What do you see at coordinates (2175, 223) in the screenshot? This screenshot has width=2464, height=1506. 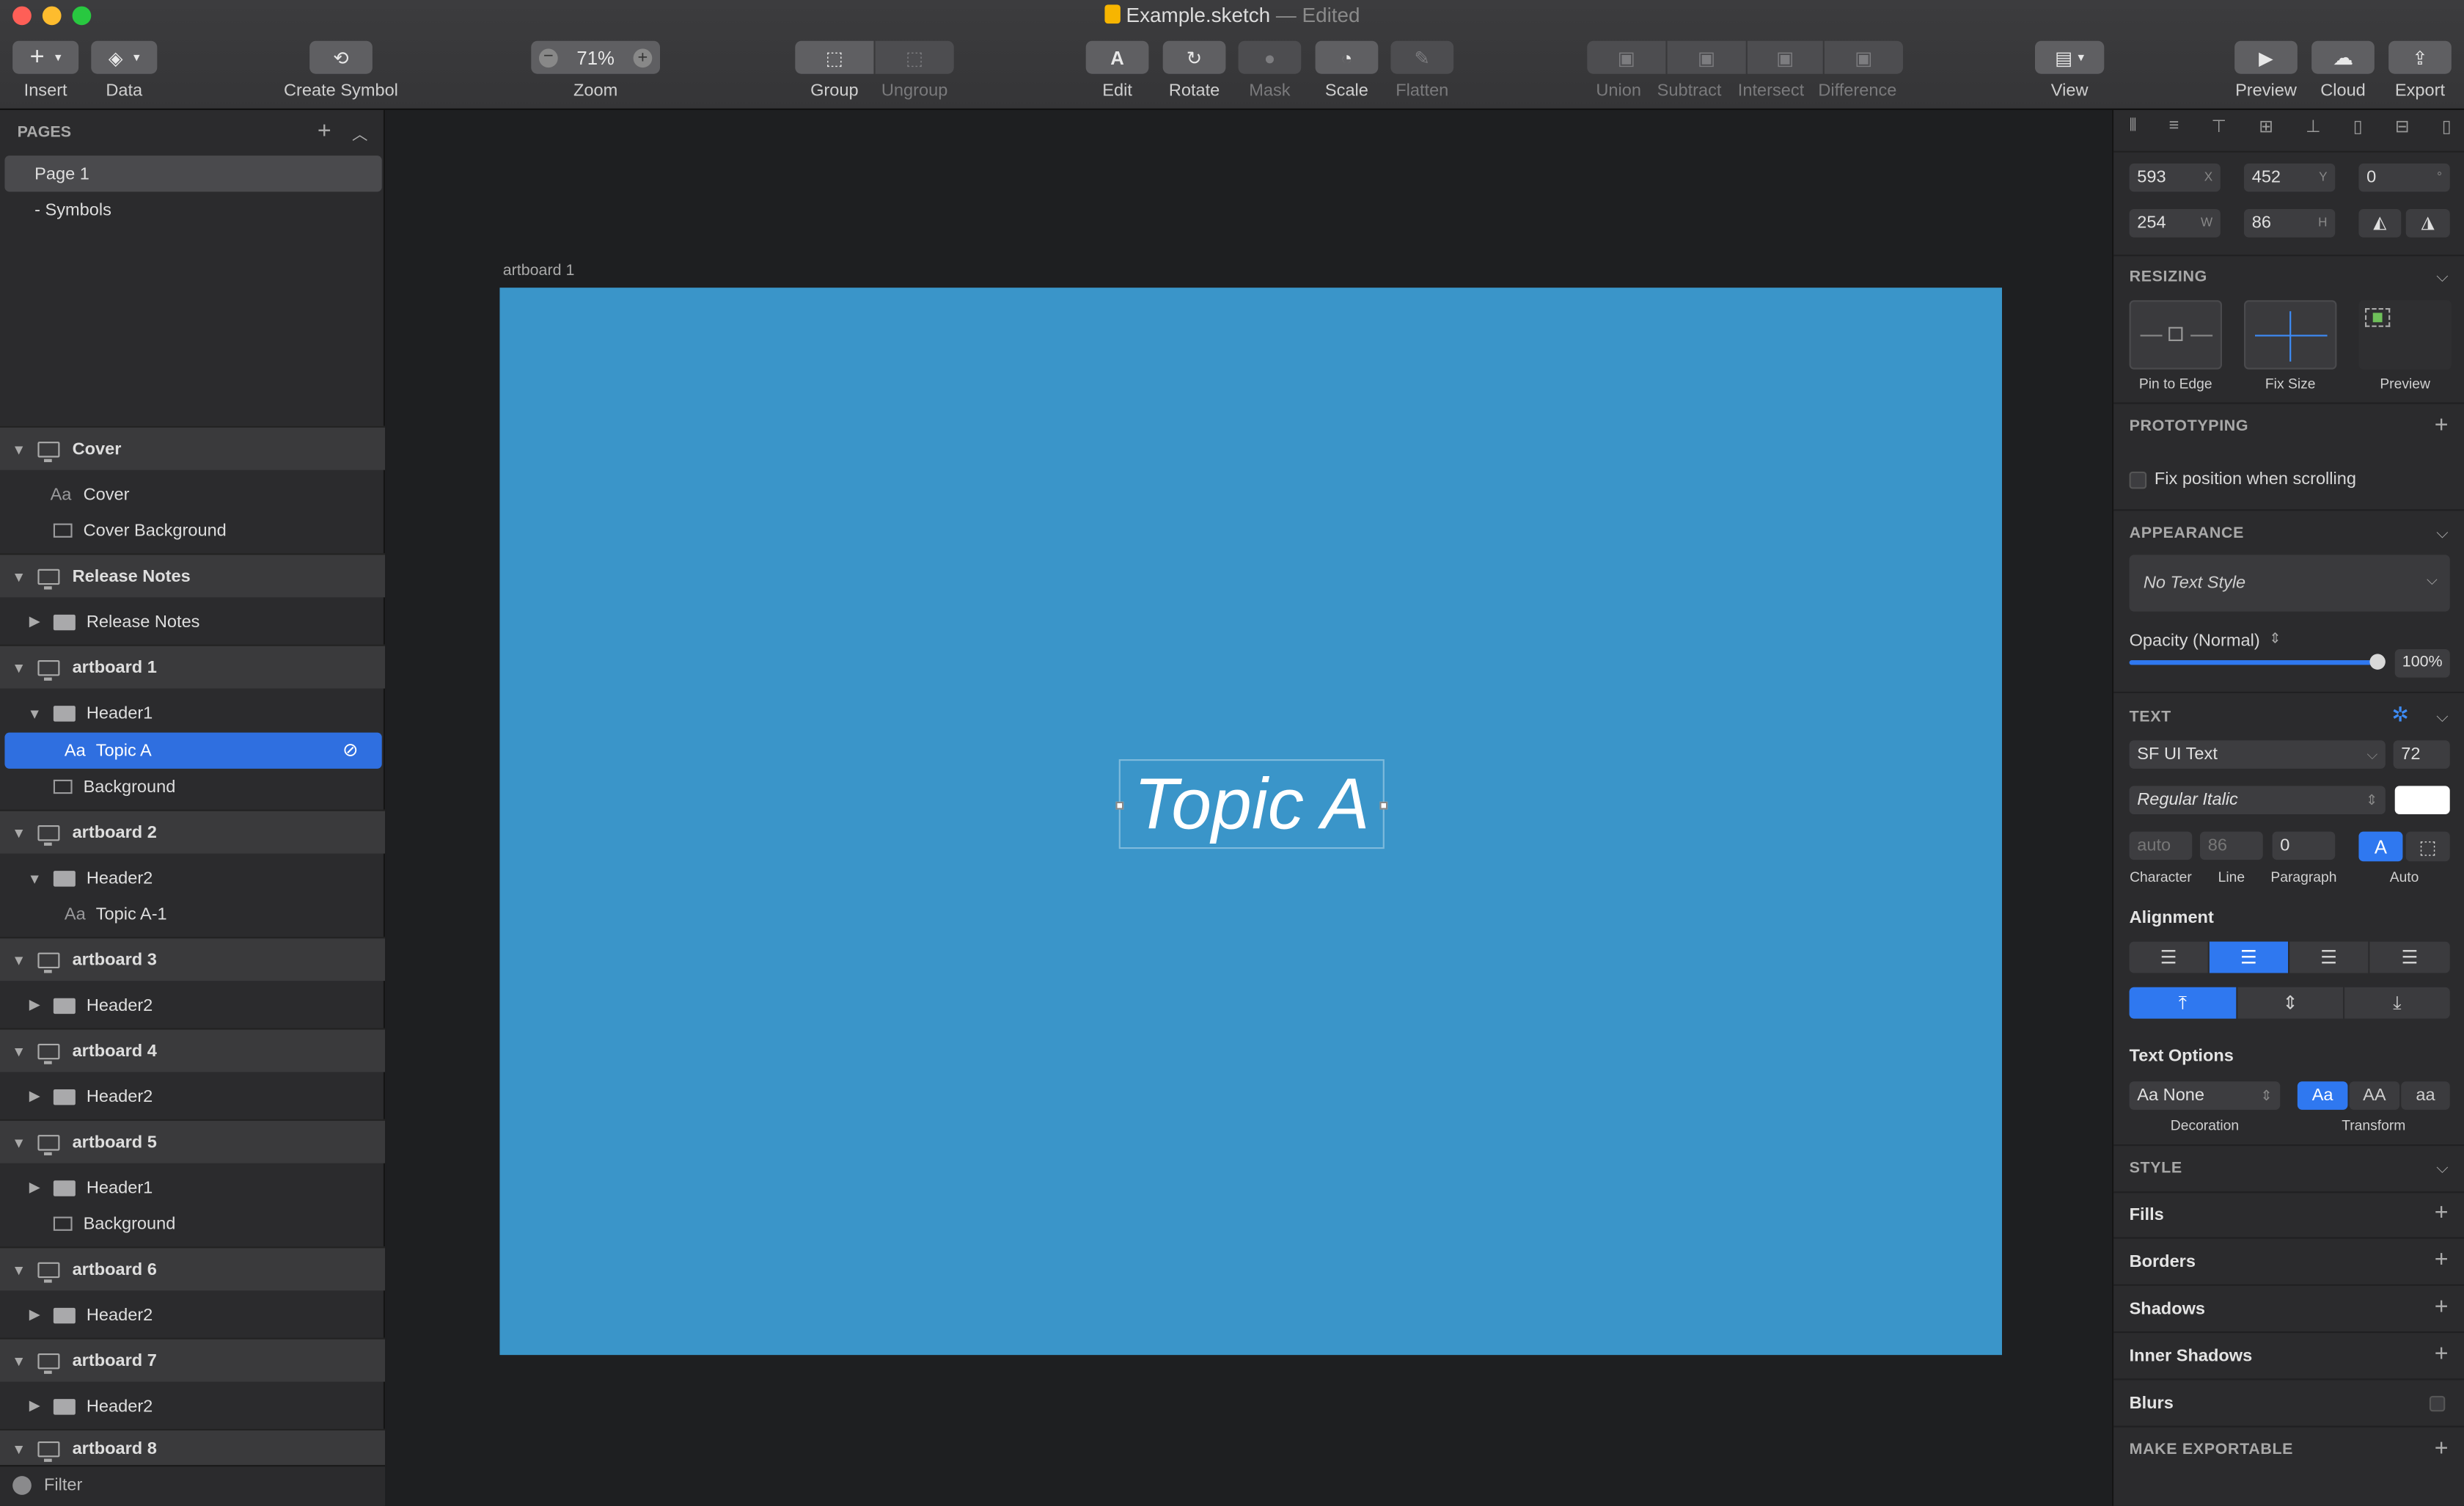 I see `width-field: 254 W` at bounding box center [2175, 223].